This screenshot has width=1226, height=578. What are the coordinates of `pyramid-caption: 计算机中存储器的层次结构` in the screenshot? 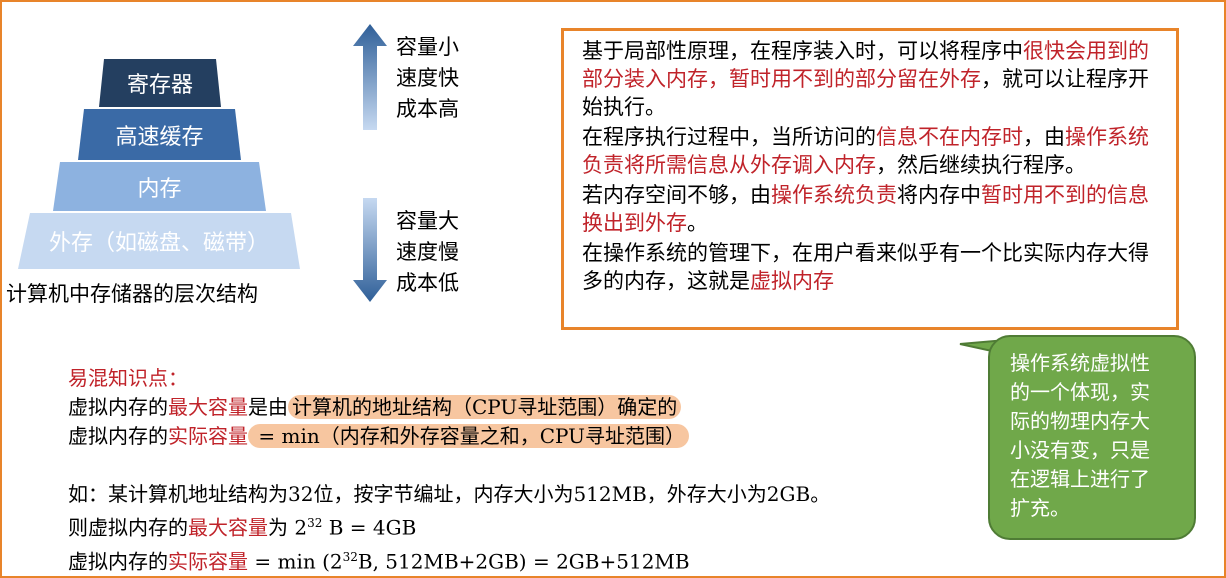 It's located at (132, 294).